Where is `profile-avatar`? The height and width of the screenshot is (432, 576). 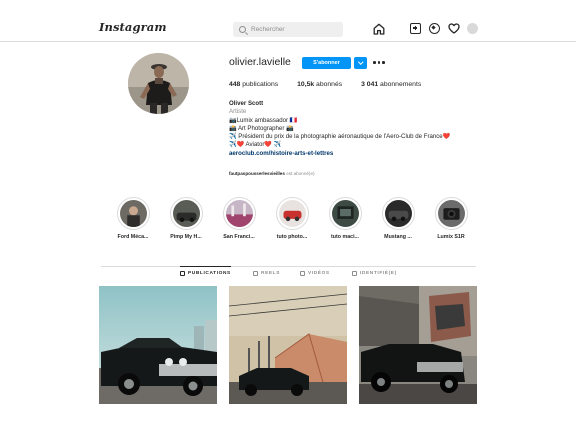 profile-avatar is located at coordinates (158, 83).